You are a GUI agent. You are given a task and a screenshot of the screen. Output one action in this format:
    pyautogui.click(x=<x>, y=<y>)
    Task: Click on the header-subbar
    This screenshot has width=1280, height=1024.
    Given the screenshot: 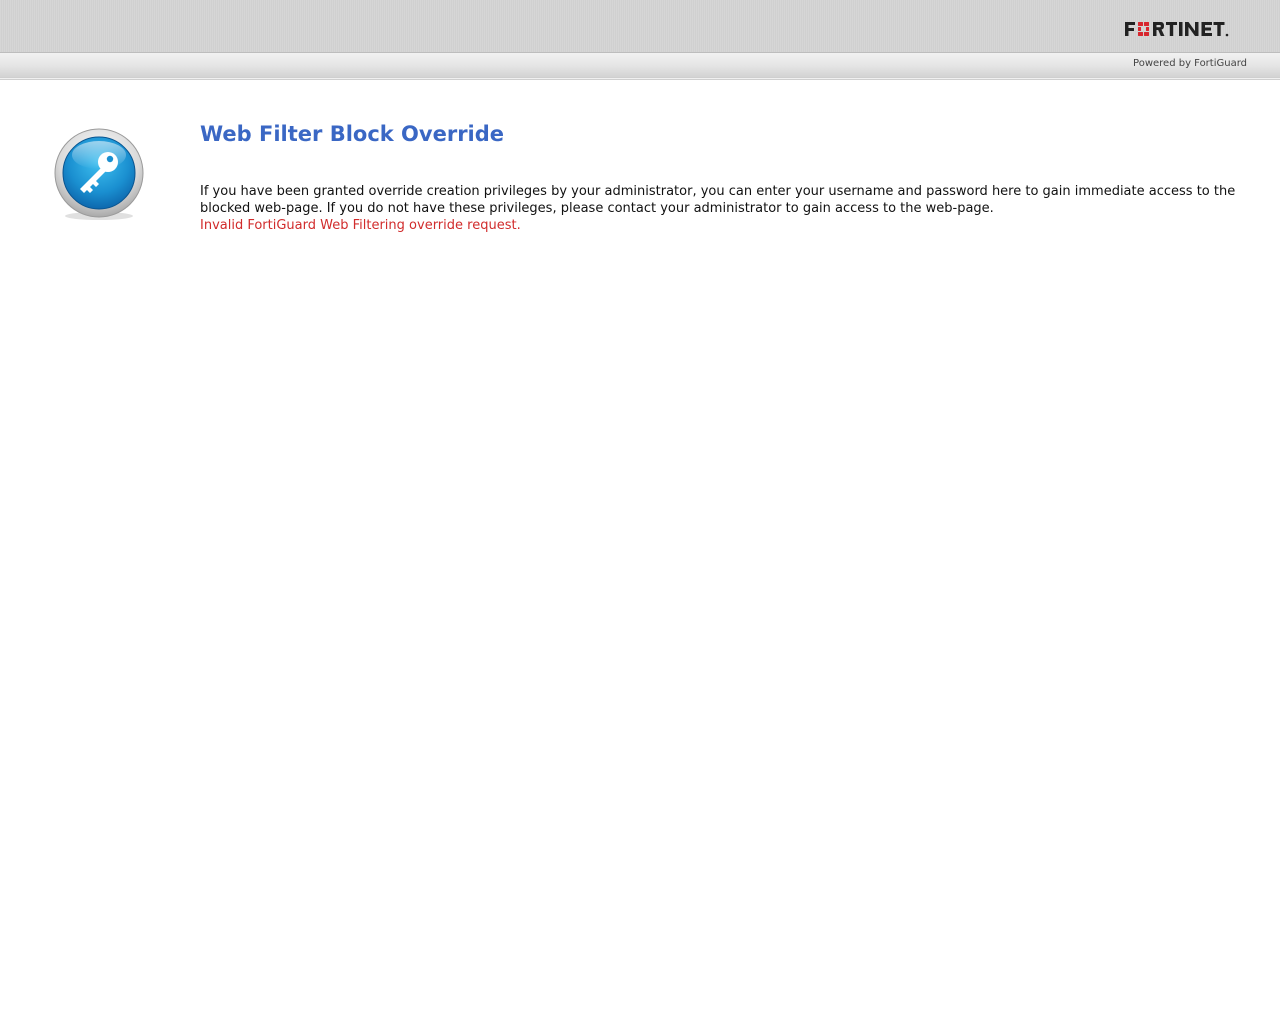 What is the action you would take?
    pyautogui.click(x=640, y=66)
    